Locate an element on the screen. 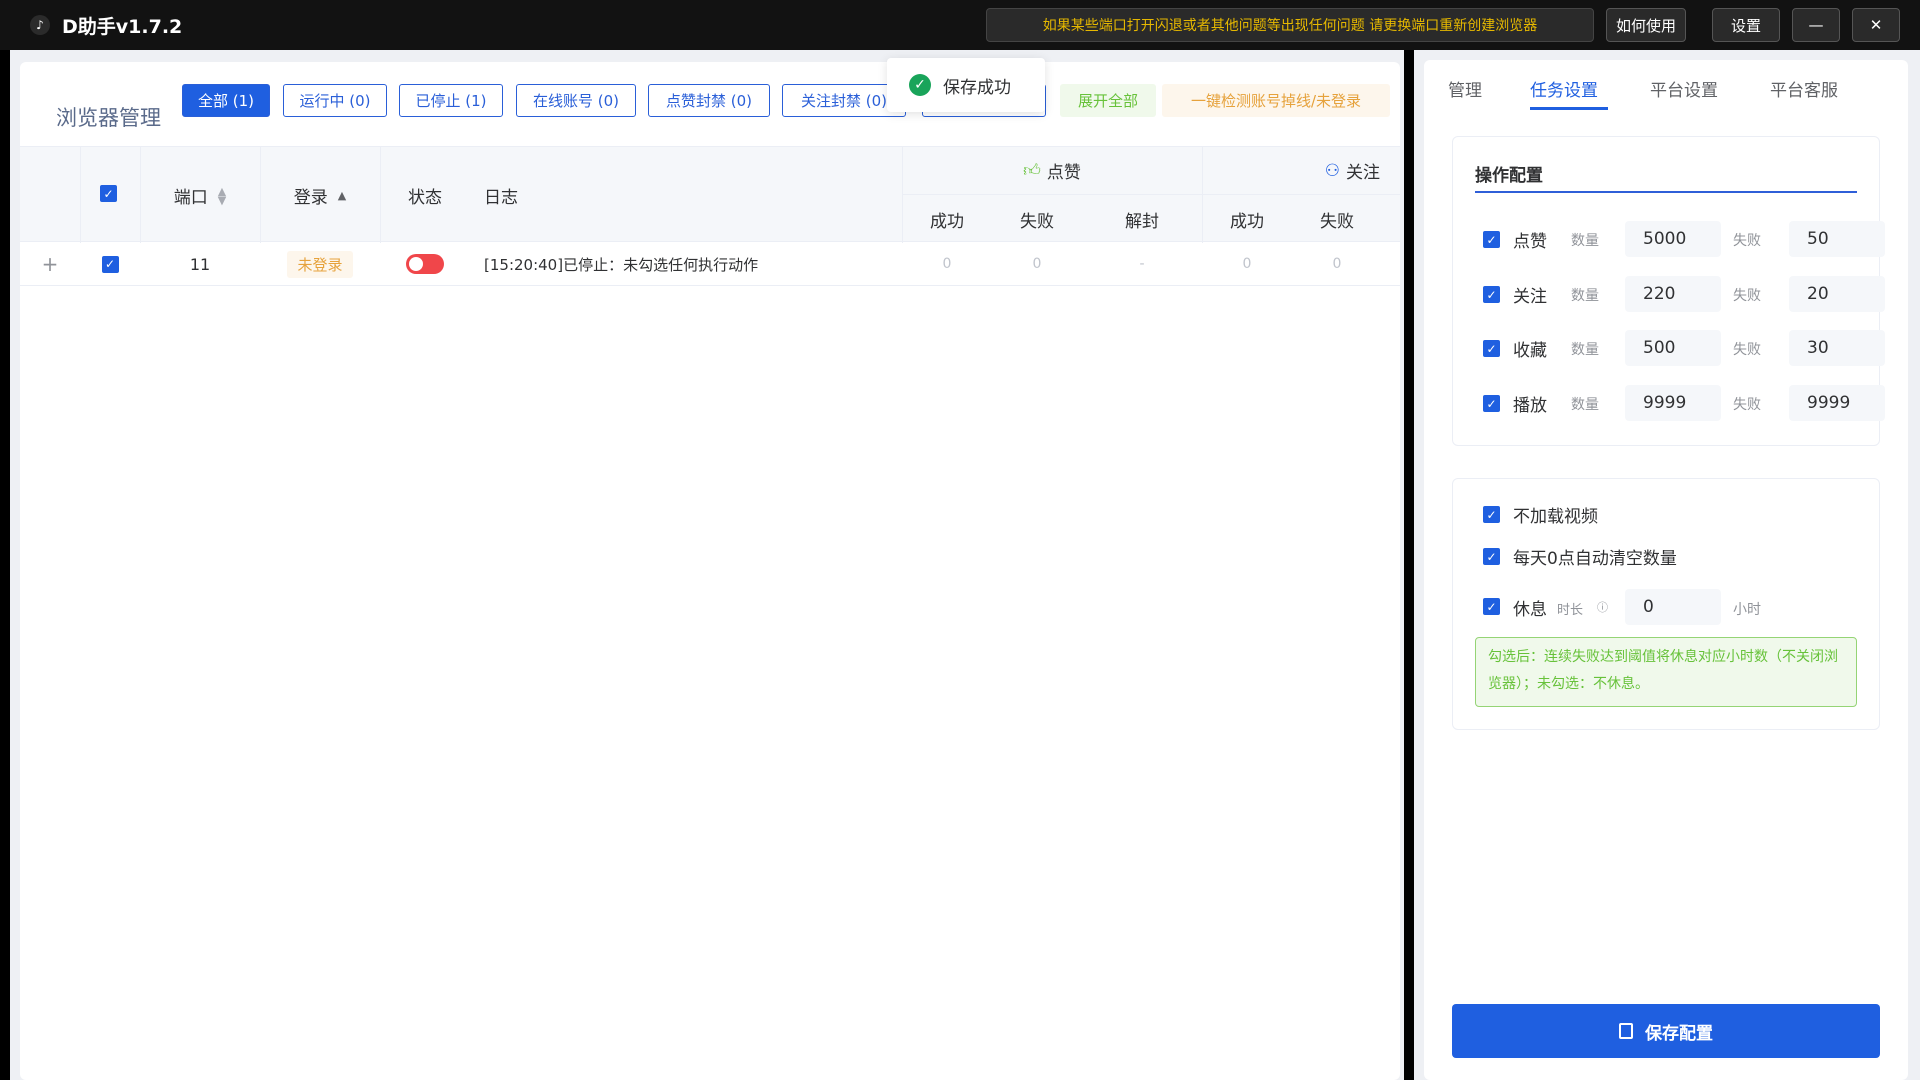  no-video-checkbox: ✓ is located at coordinates (1491, 514).